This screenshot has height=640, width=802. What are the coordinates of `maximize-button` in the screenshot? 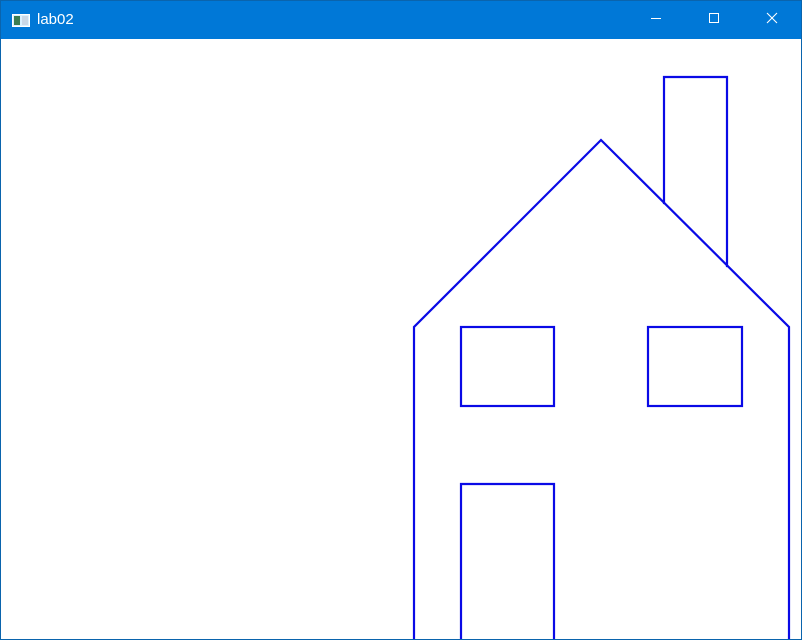 It's located at (714, 20).